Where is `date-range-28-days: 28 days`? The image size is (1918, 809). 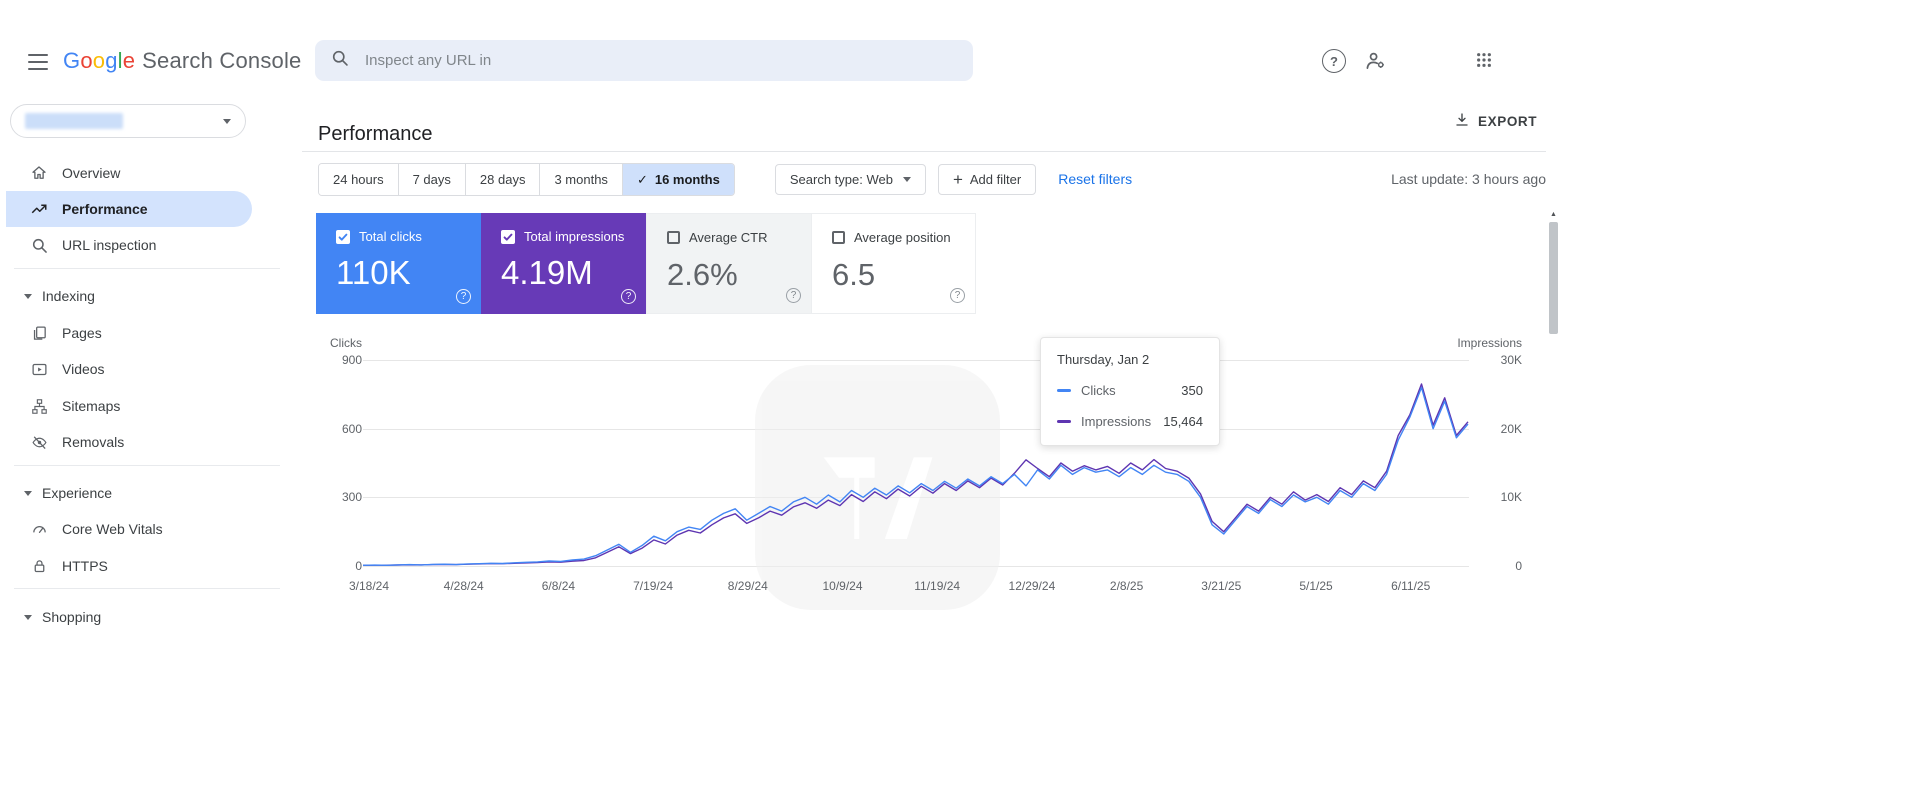 date-range-28-days: 28 days is located at coordinates (502, 179).